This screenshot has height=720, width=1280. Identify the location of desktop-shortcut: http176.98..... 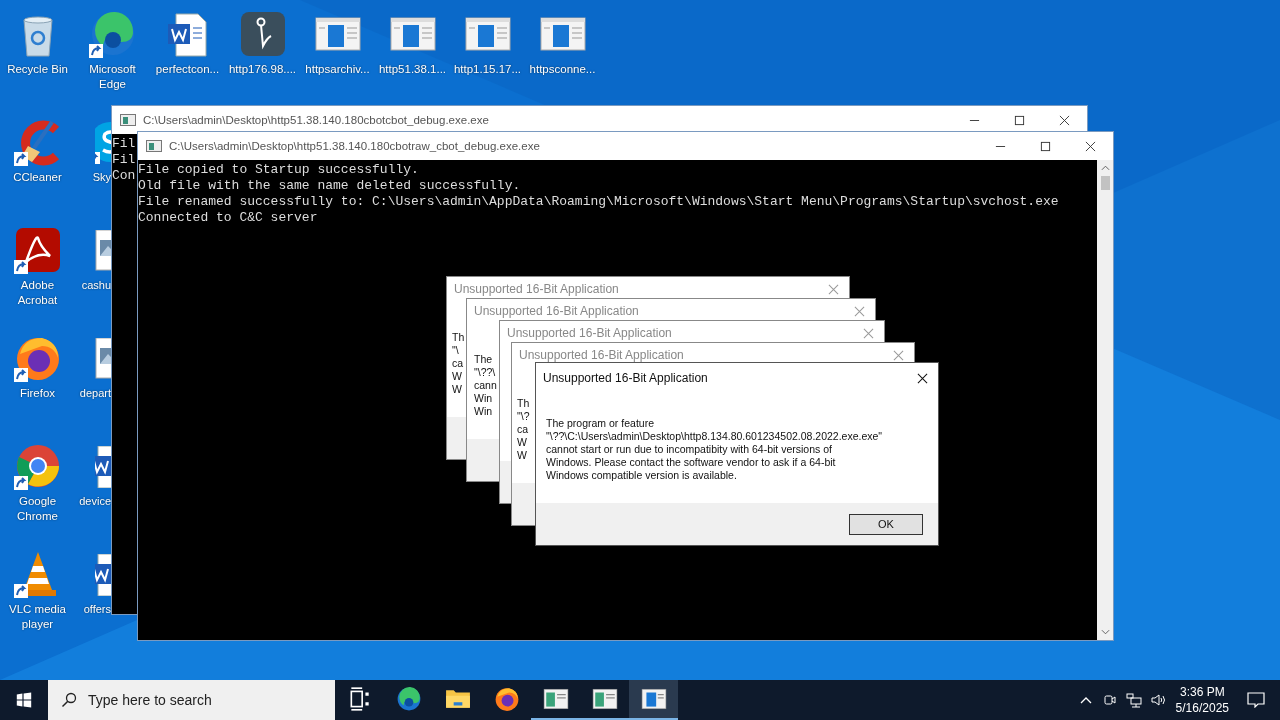
(262, 41).